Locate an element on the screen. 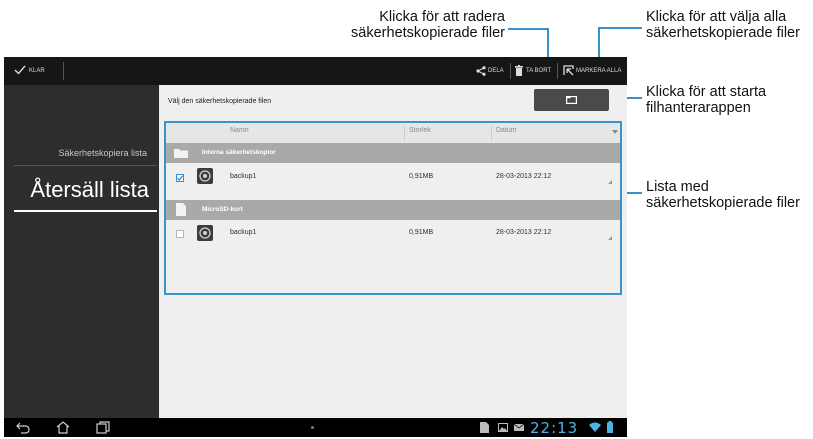  annotation-list: Lista med säkerhetskopierade filer is located at coordinates (729, 195).